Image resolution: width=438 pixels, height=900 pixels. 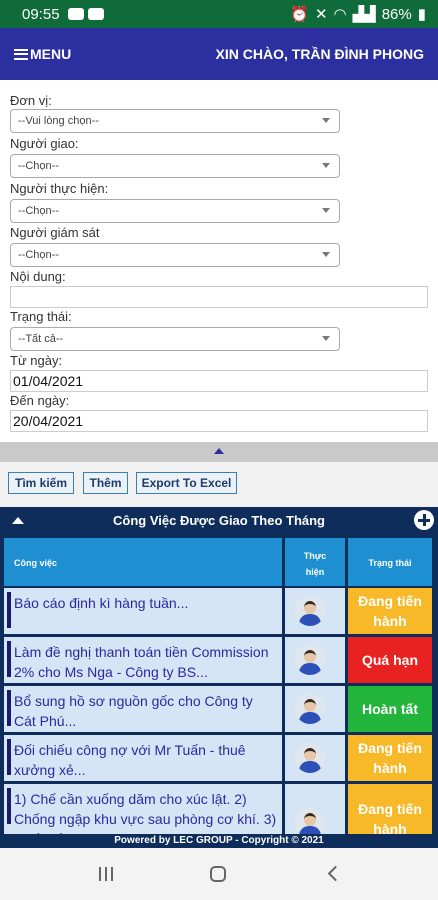 What do you see at coordinates (59, 188) in the screenshot?
I see `executor-label: Người thực hiện:` at bounding box center [59, 188].